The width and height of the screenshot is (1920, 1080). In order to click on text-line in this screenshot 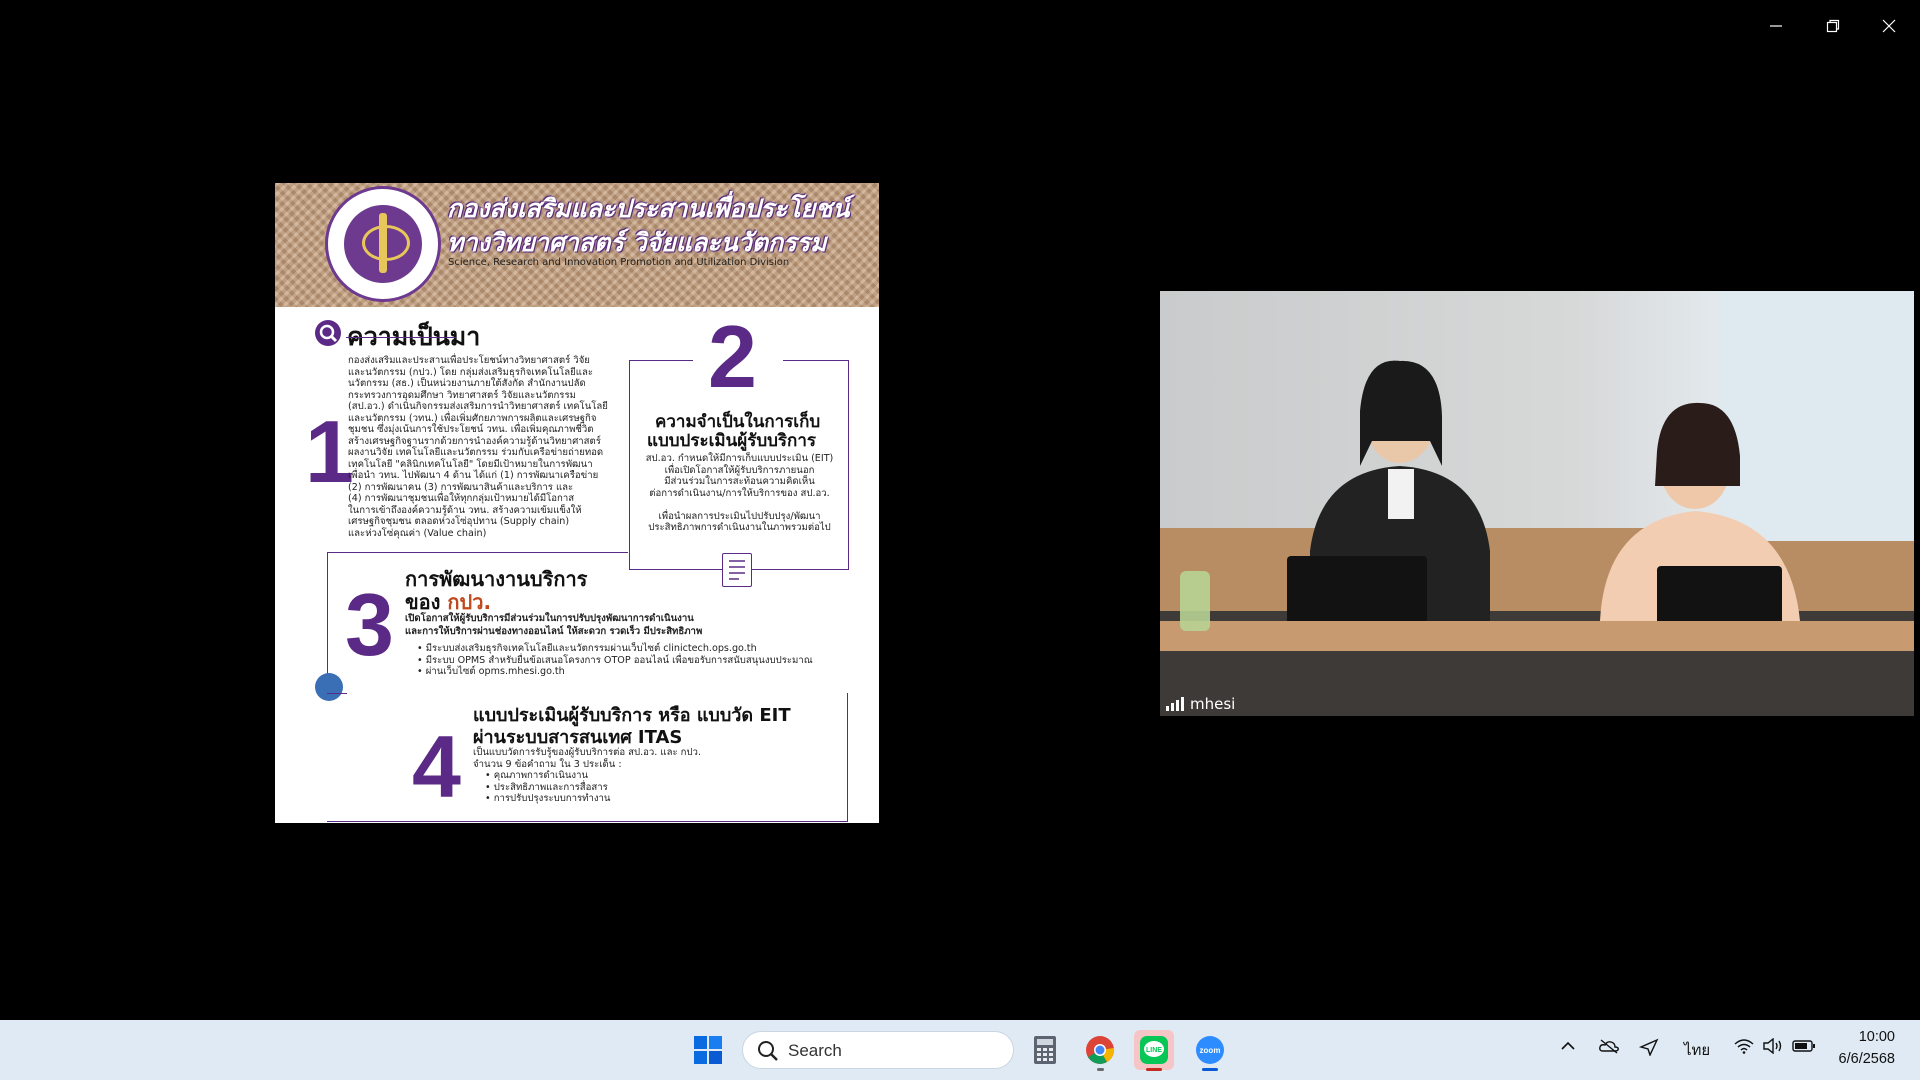, I will do `click(739, 505)`.